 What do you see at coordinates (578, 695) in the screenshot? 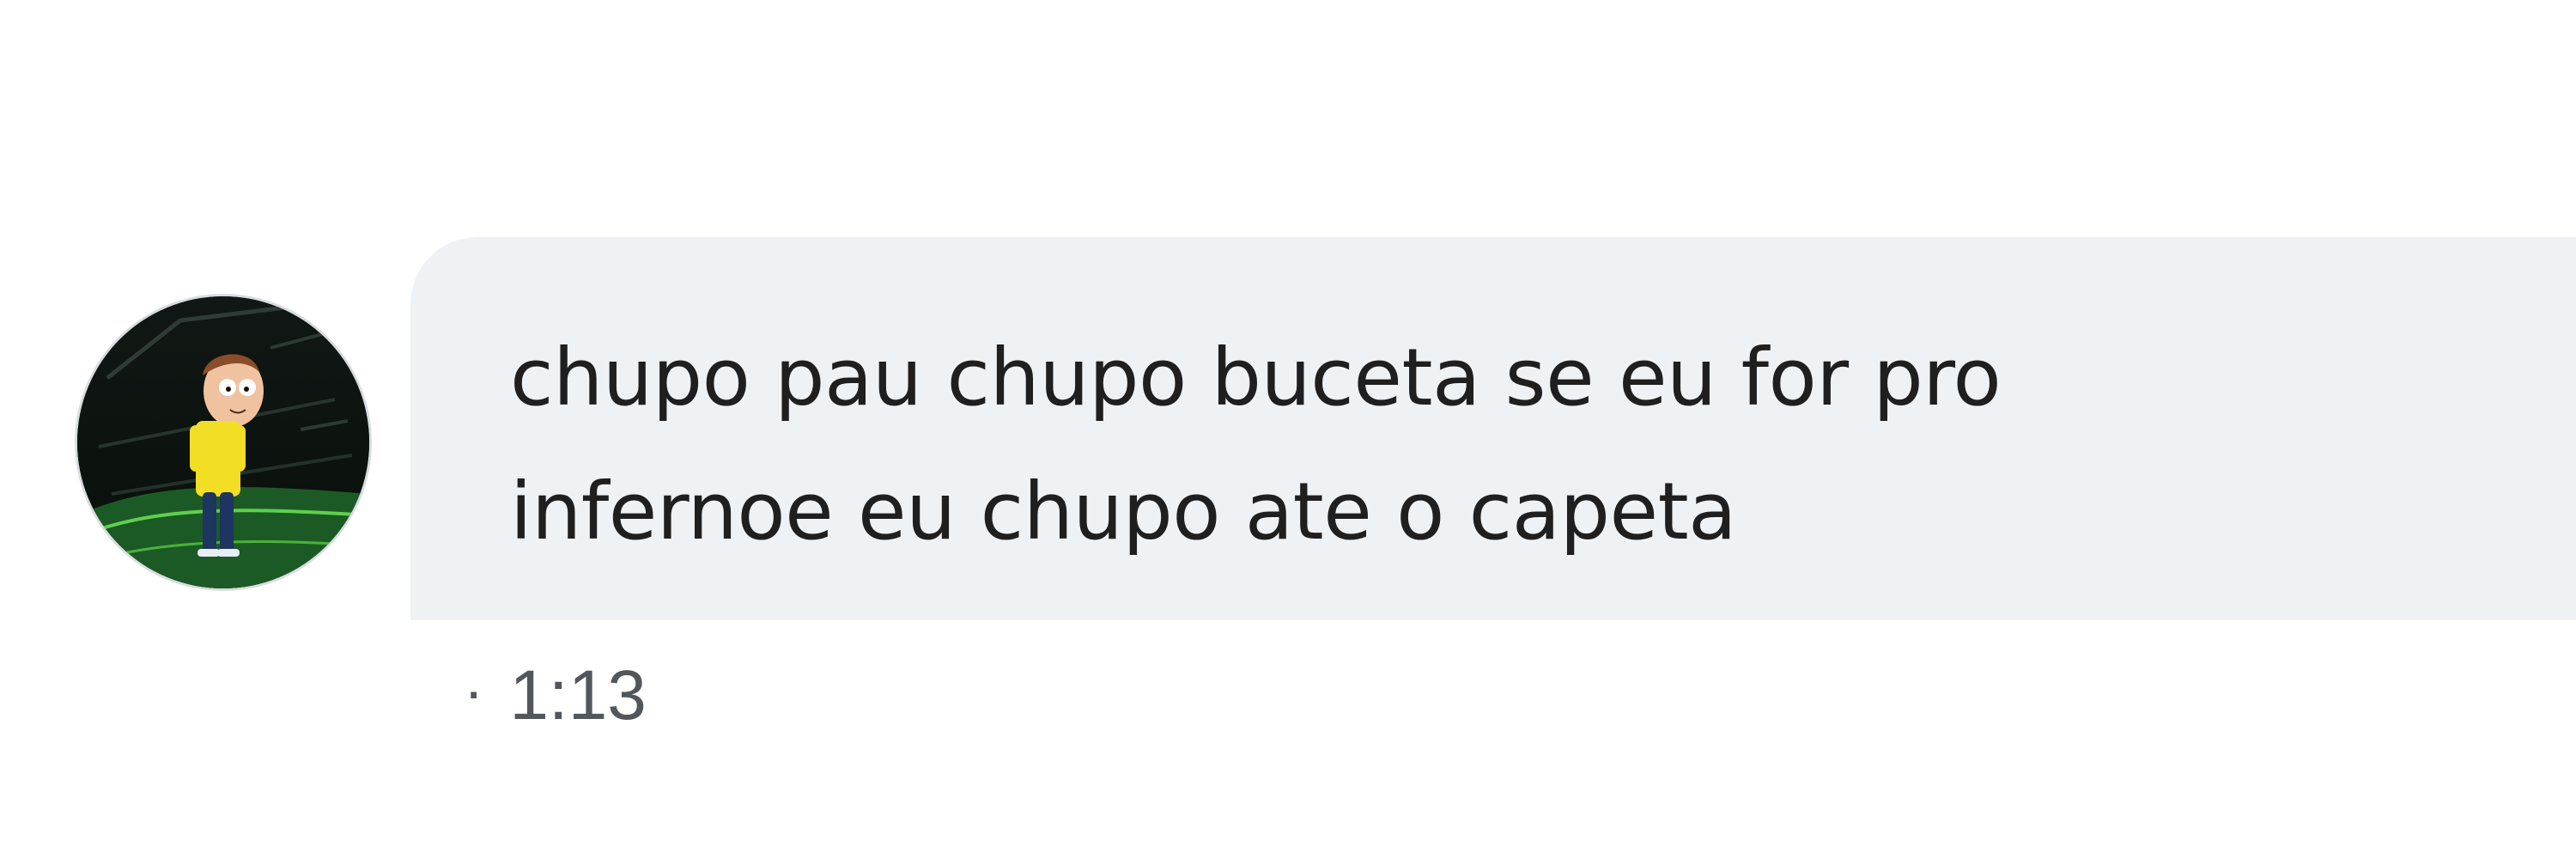
I see `message-timestamp: 1:13` at bounding box center [578, 695].